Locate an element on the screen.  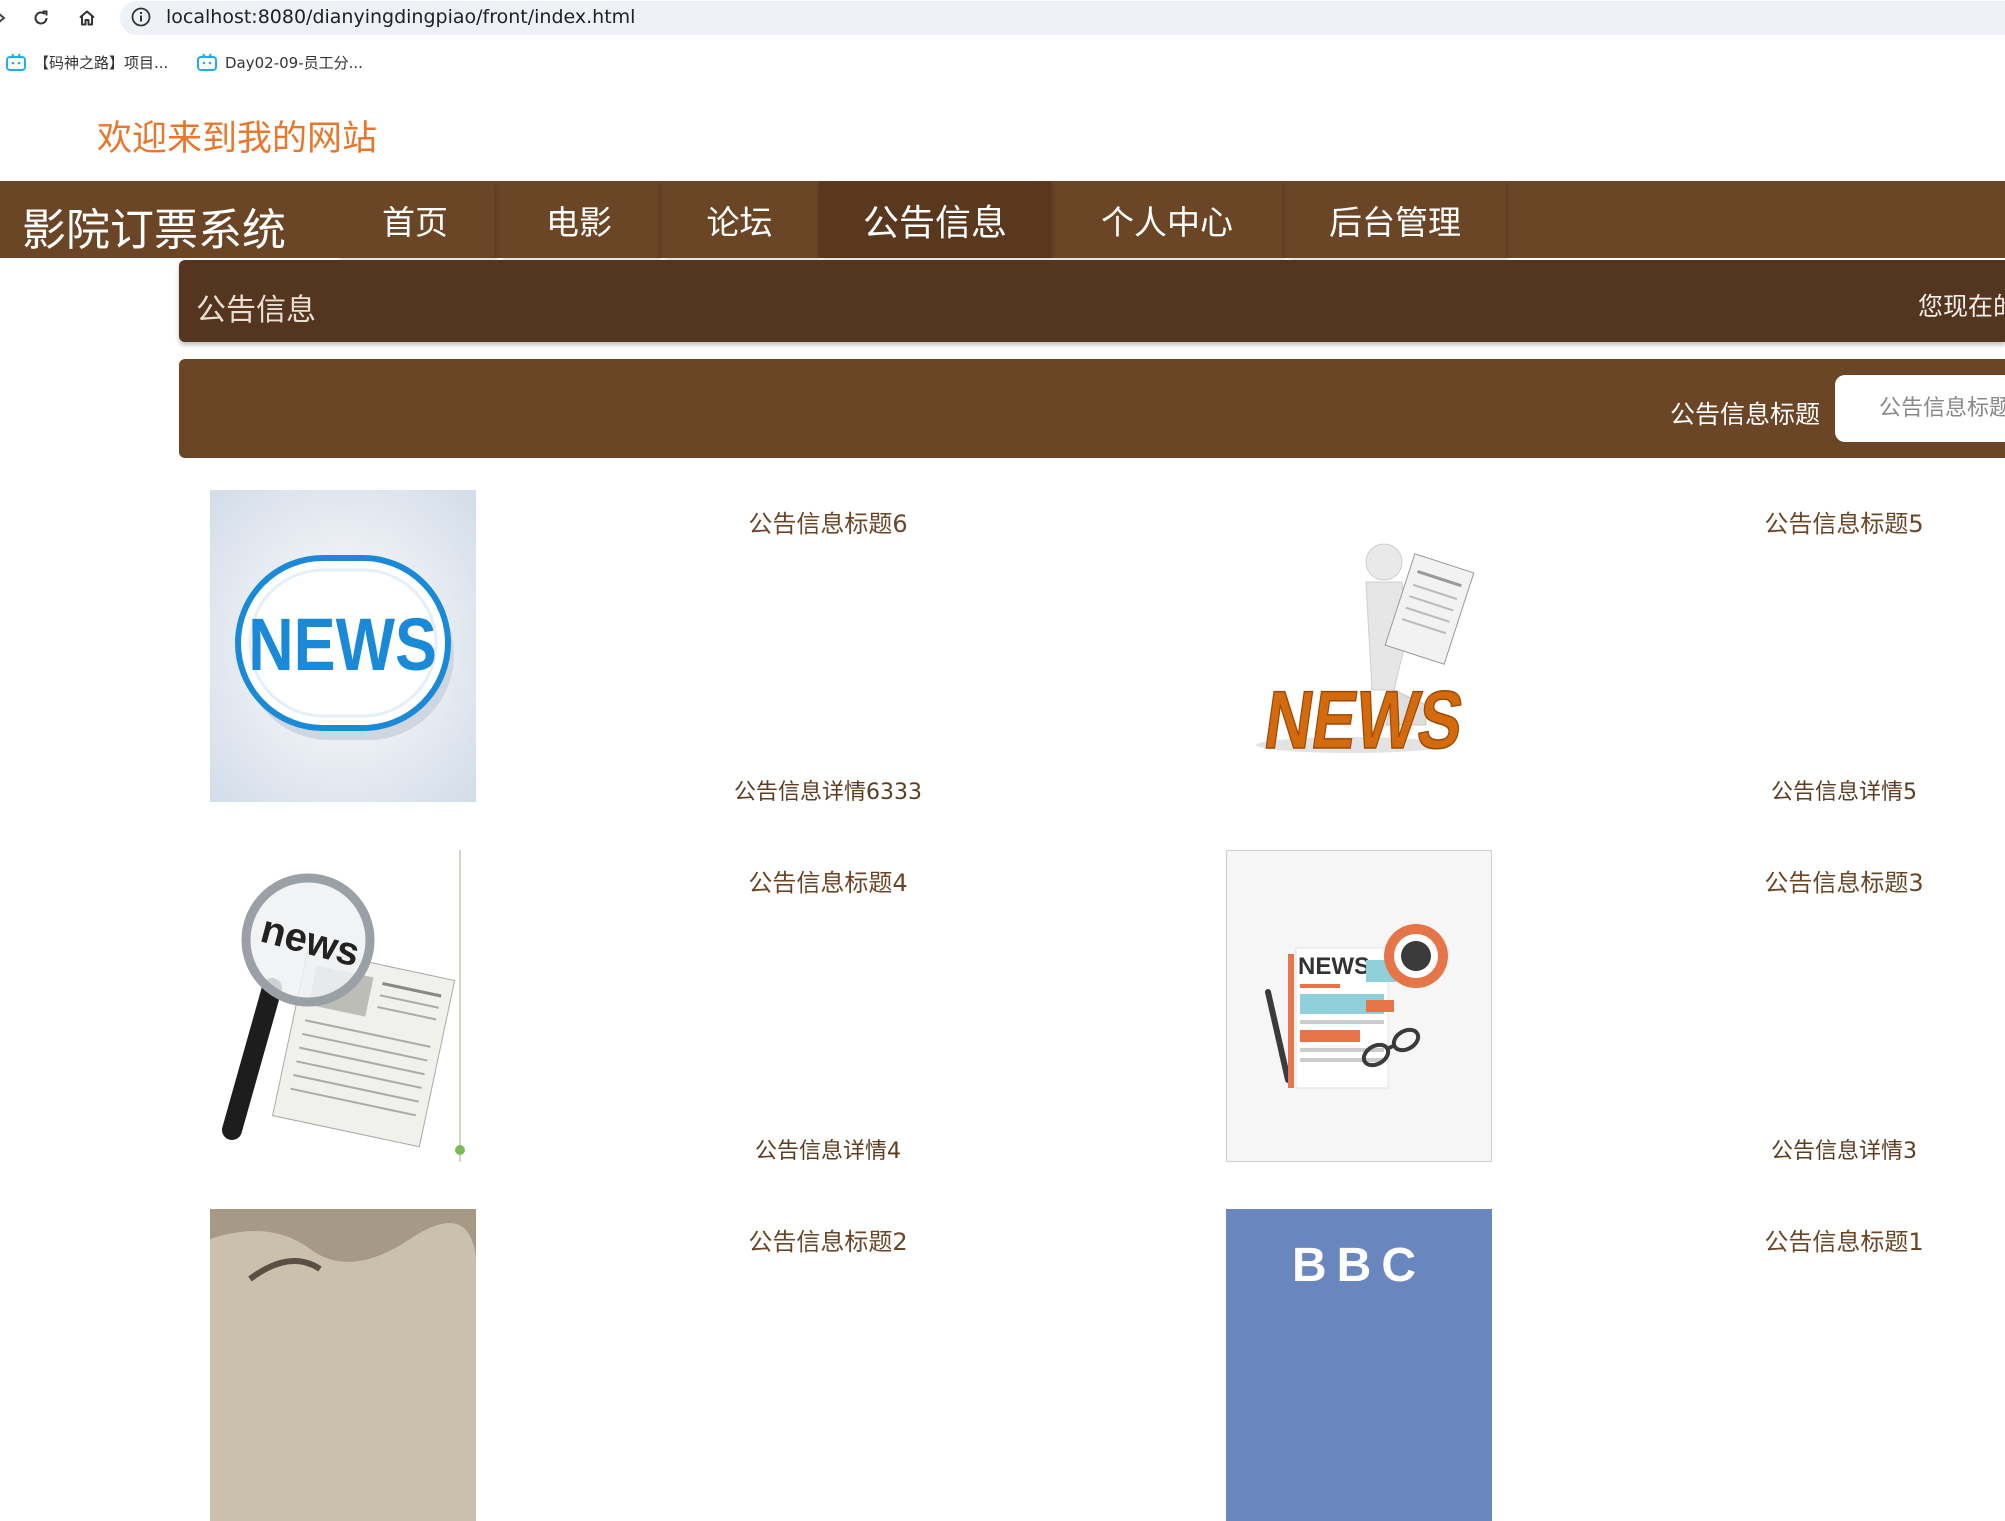
home-button is located at coordinates (87, 18).